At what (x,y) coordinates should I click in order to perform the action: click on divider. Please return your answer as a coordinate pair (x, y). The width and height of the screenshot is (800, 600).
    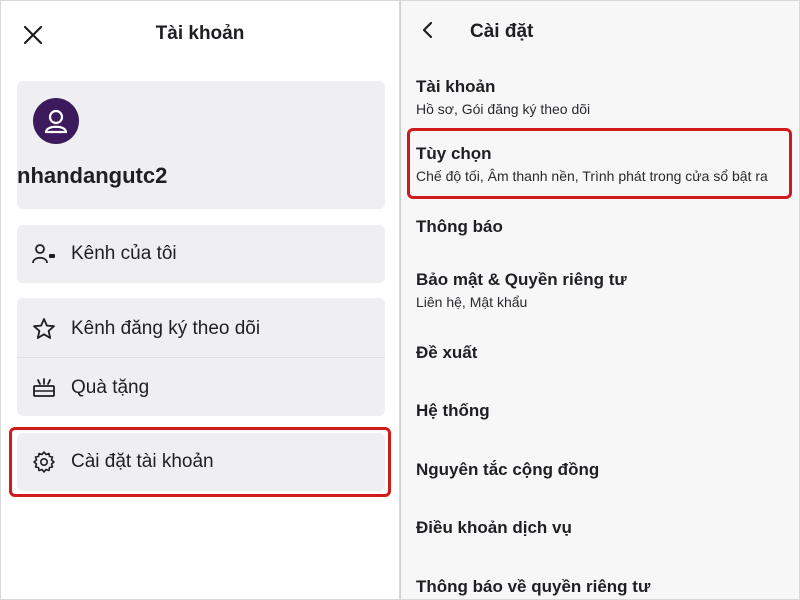
    Looking at the image, I should click on (201, 357).